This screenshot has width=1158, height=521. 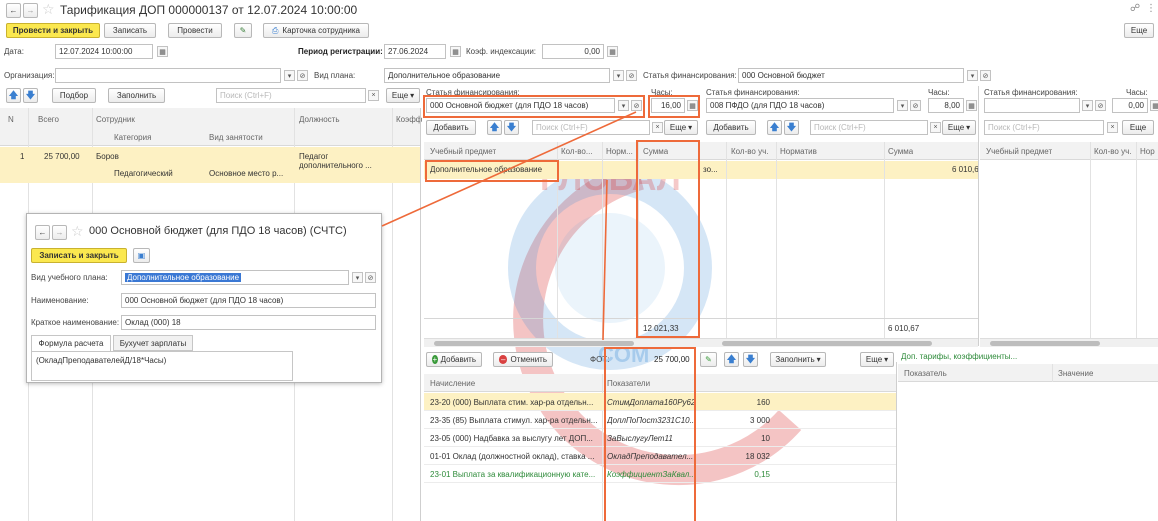 I want to click on formula-field: (ОкладПреподавателейД/18*Часы), so click(x=162, y=366).